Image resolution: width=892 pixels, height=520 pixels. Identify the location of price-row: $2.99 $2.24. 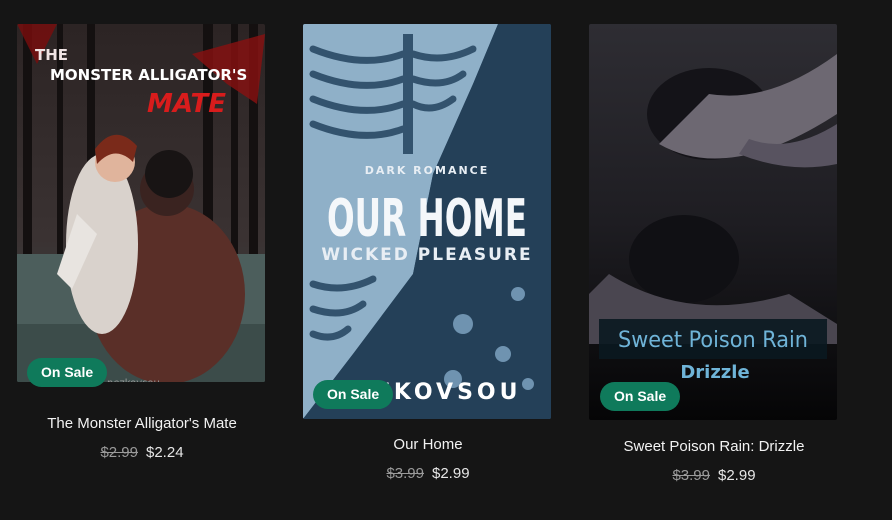
(142, 452).